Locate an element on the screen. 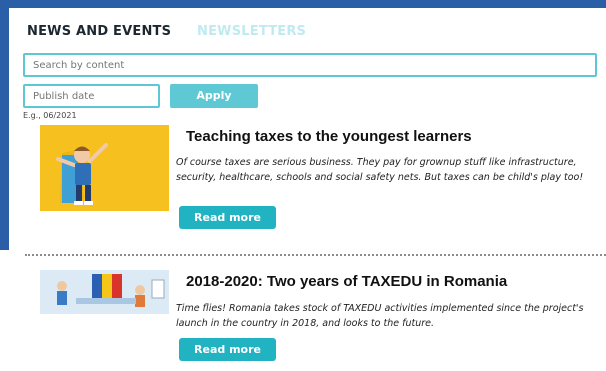 The width and height of the screenshot is (606, 371). article-divider is located at coordinates (315, 255).